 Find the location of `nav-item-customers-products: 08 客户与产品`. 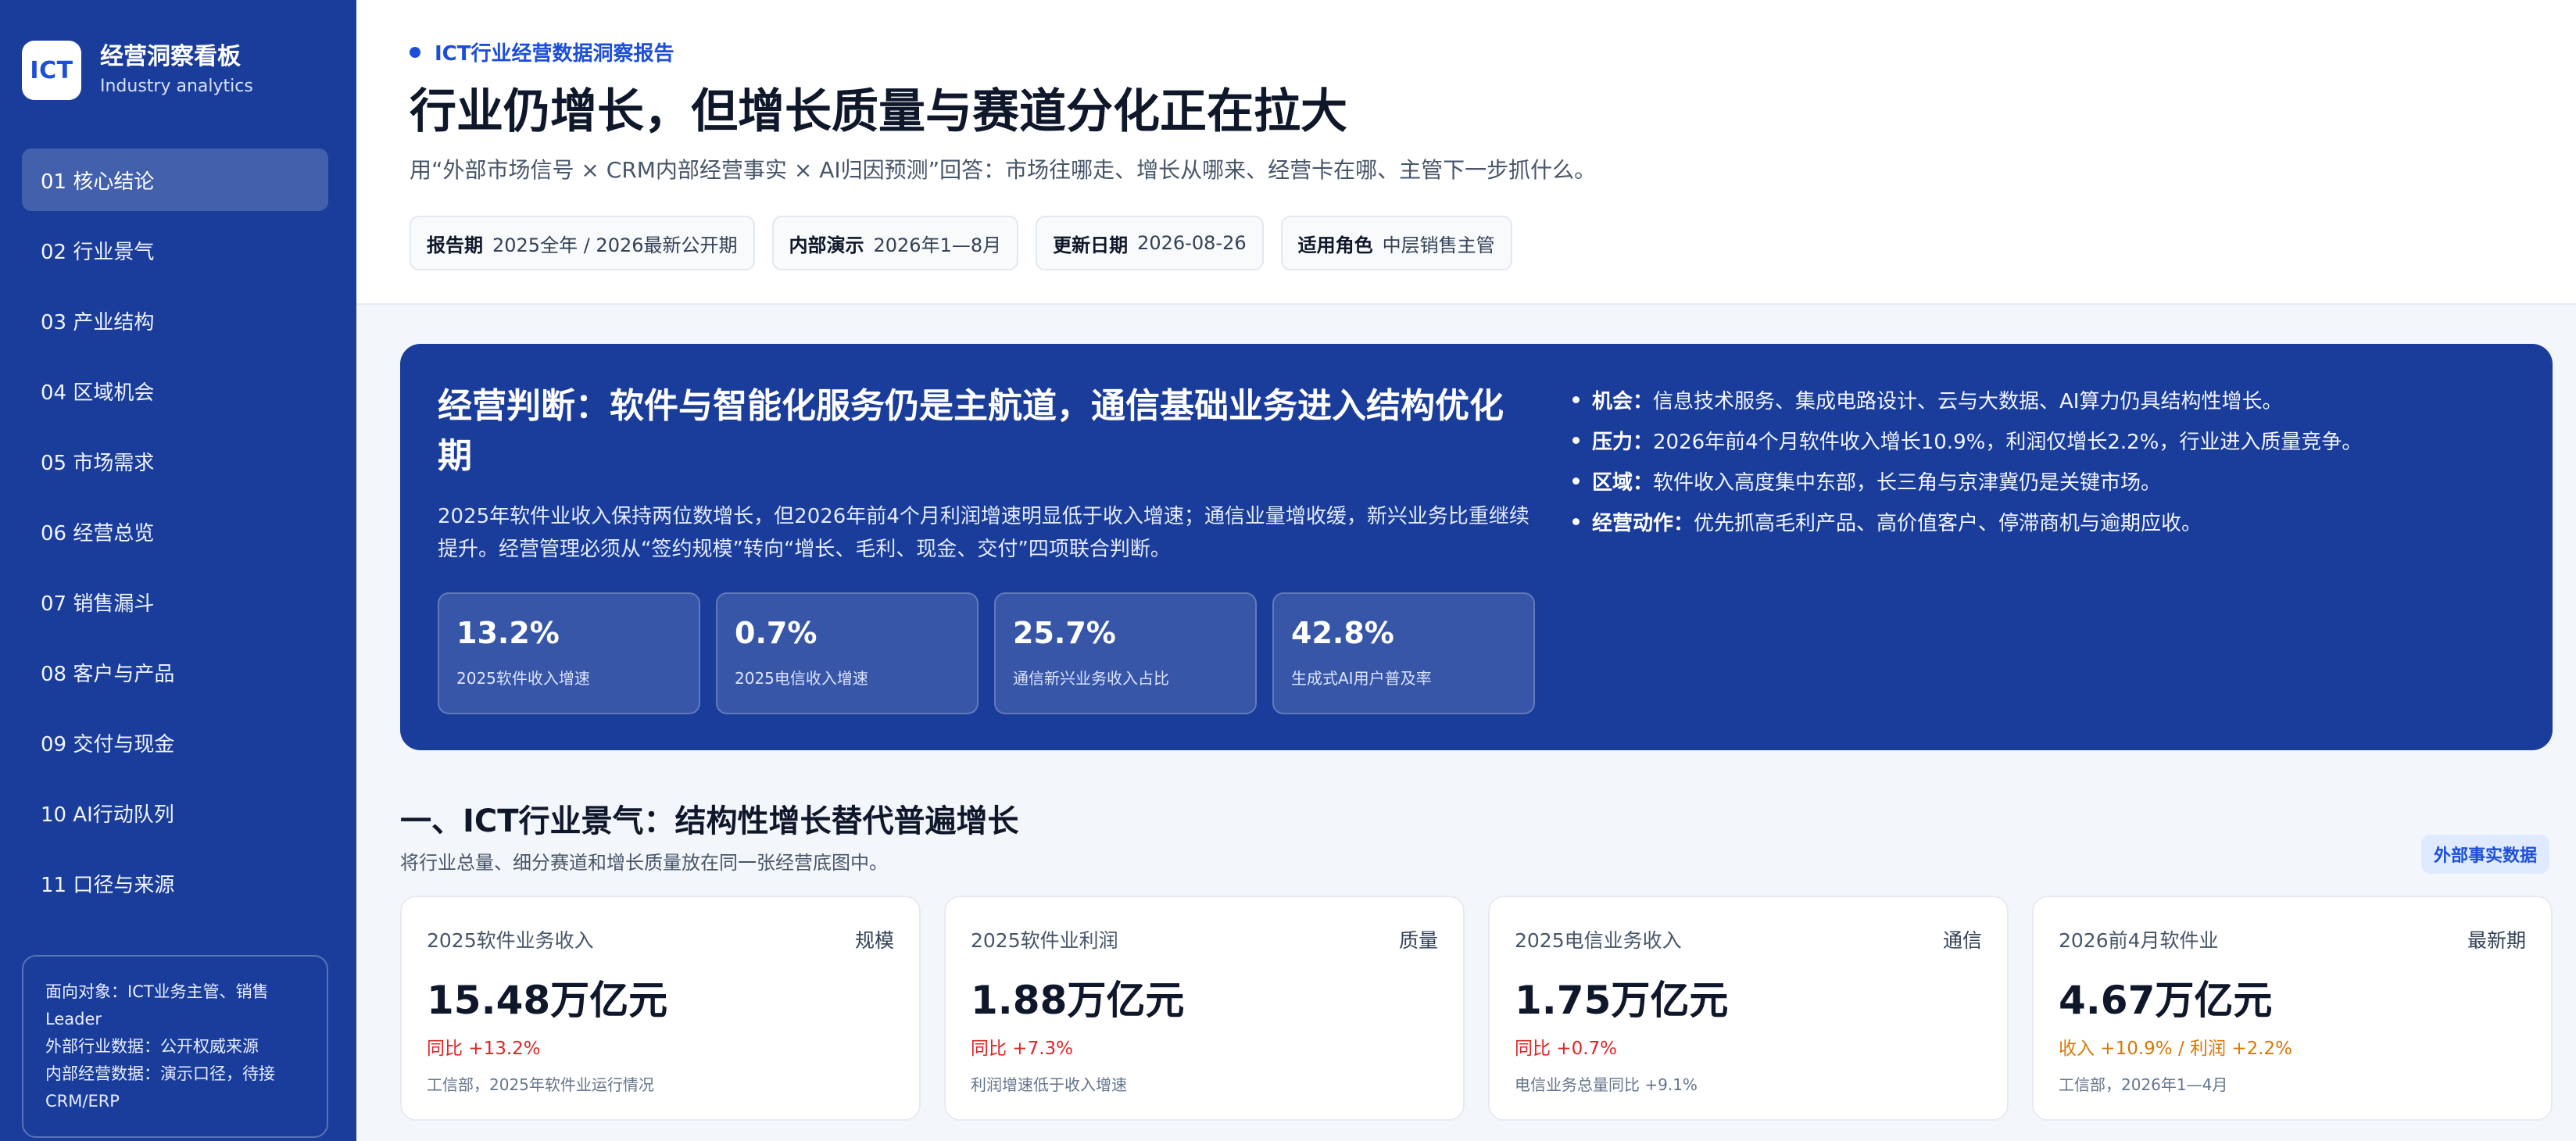

nav-item-customers-products: 08 客户与产品 is located at coordinates (175, 672).